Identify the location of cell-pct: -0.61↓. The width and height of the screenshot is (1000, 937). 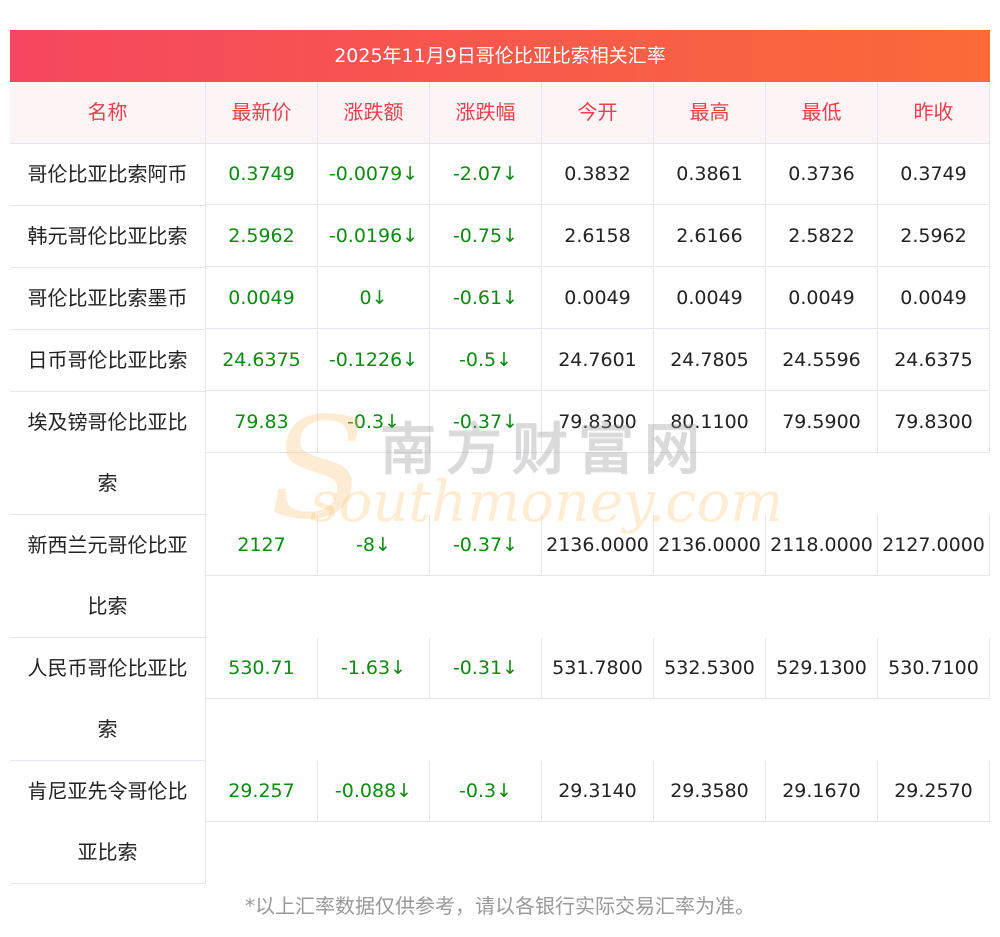
(486, 298).